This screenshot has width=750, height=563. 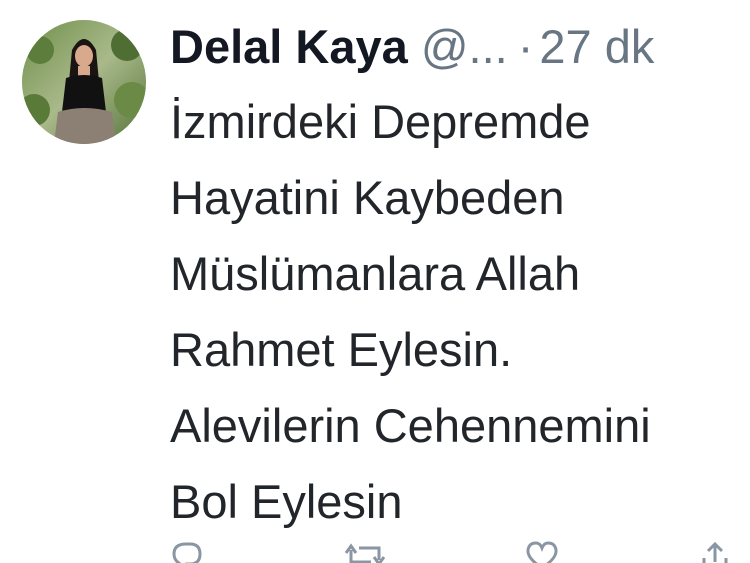 I want to click on retweet-icon, so click(x=364, y=551).